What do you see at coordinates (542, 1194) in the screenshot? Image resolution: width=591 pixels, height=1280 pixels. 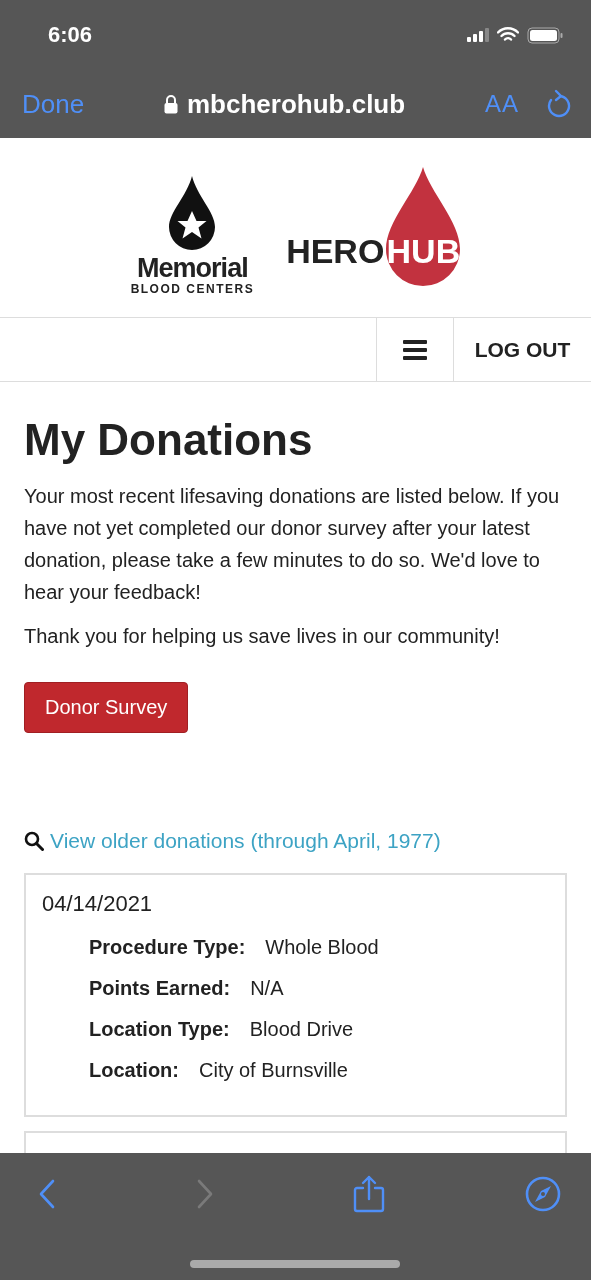 I see `compass-icon` at bounding box center [542, 1194].